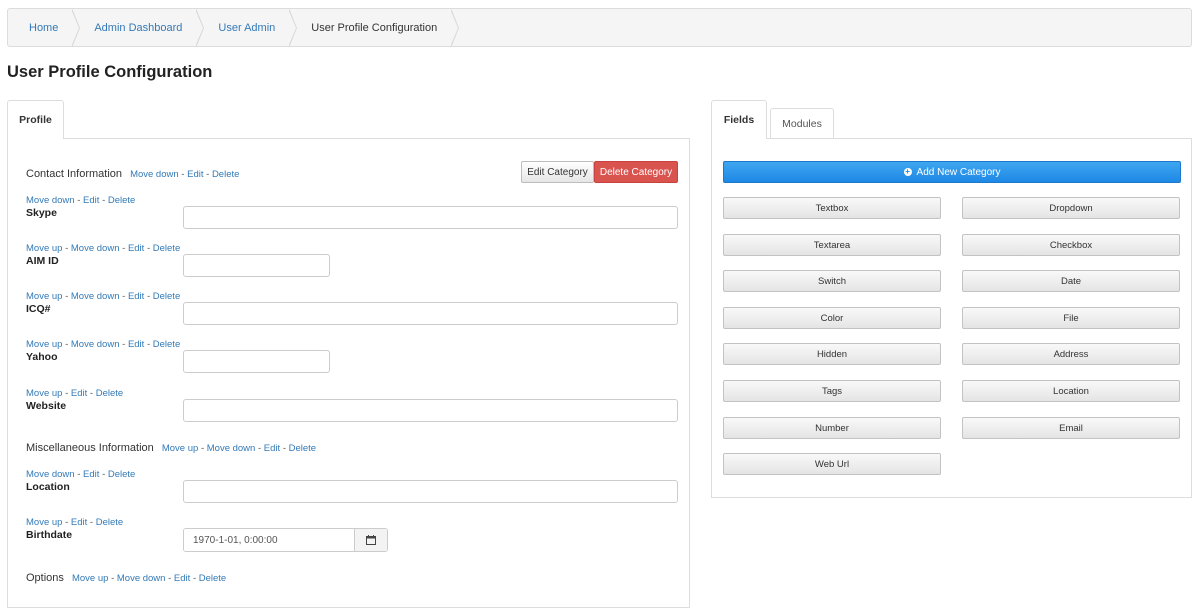 The image size is (1200, 608). I want to click on field-type-switch: Switch, so click(832, 281).